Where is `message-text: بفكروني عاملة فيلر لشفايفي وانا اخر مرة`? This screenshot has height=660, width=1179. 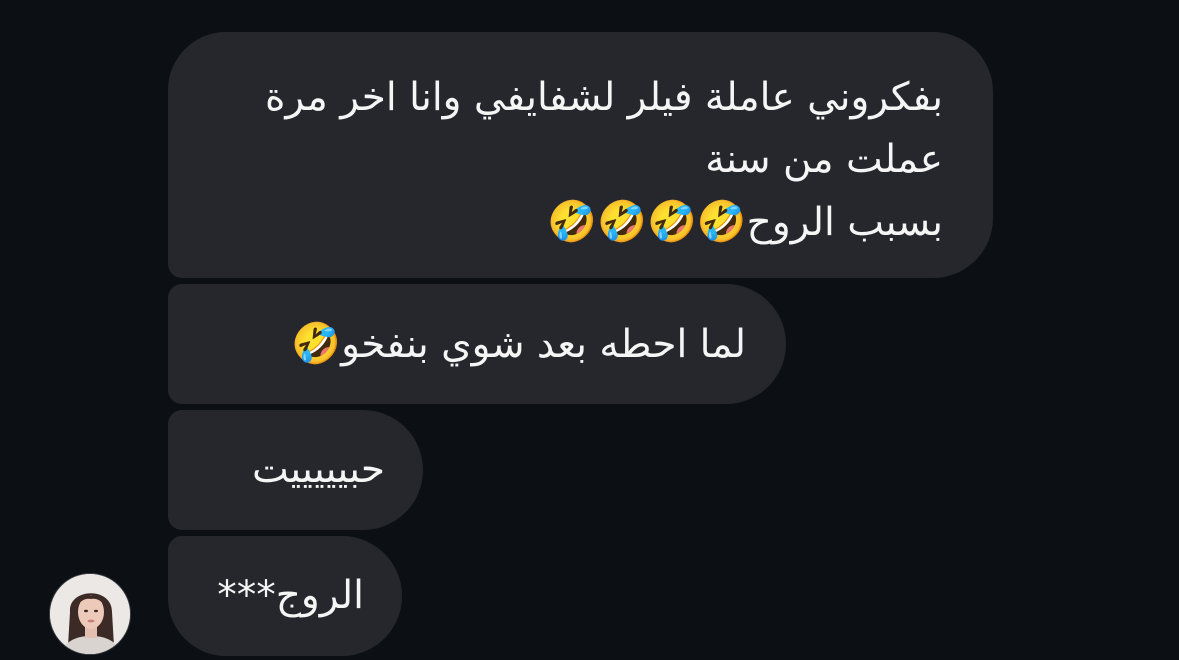
message-text: بفكروني عاملة فيلر لشفايفي وانا اخر مرة is located at coordinates (603, 97).